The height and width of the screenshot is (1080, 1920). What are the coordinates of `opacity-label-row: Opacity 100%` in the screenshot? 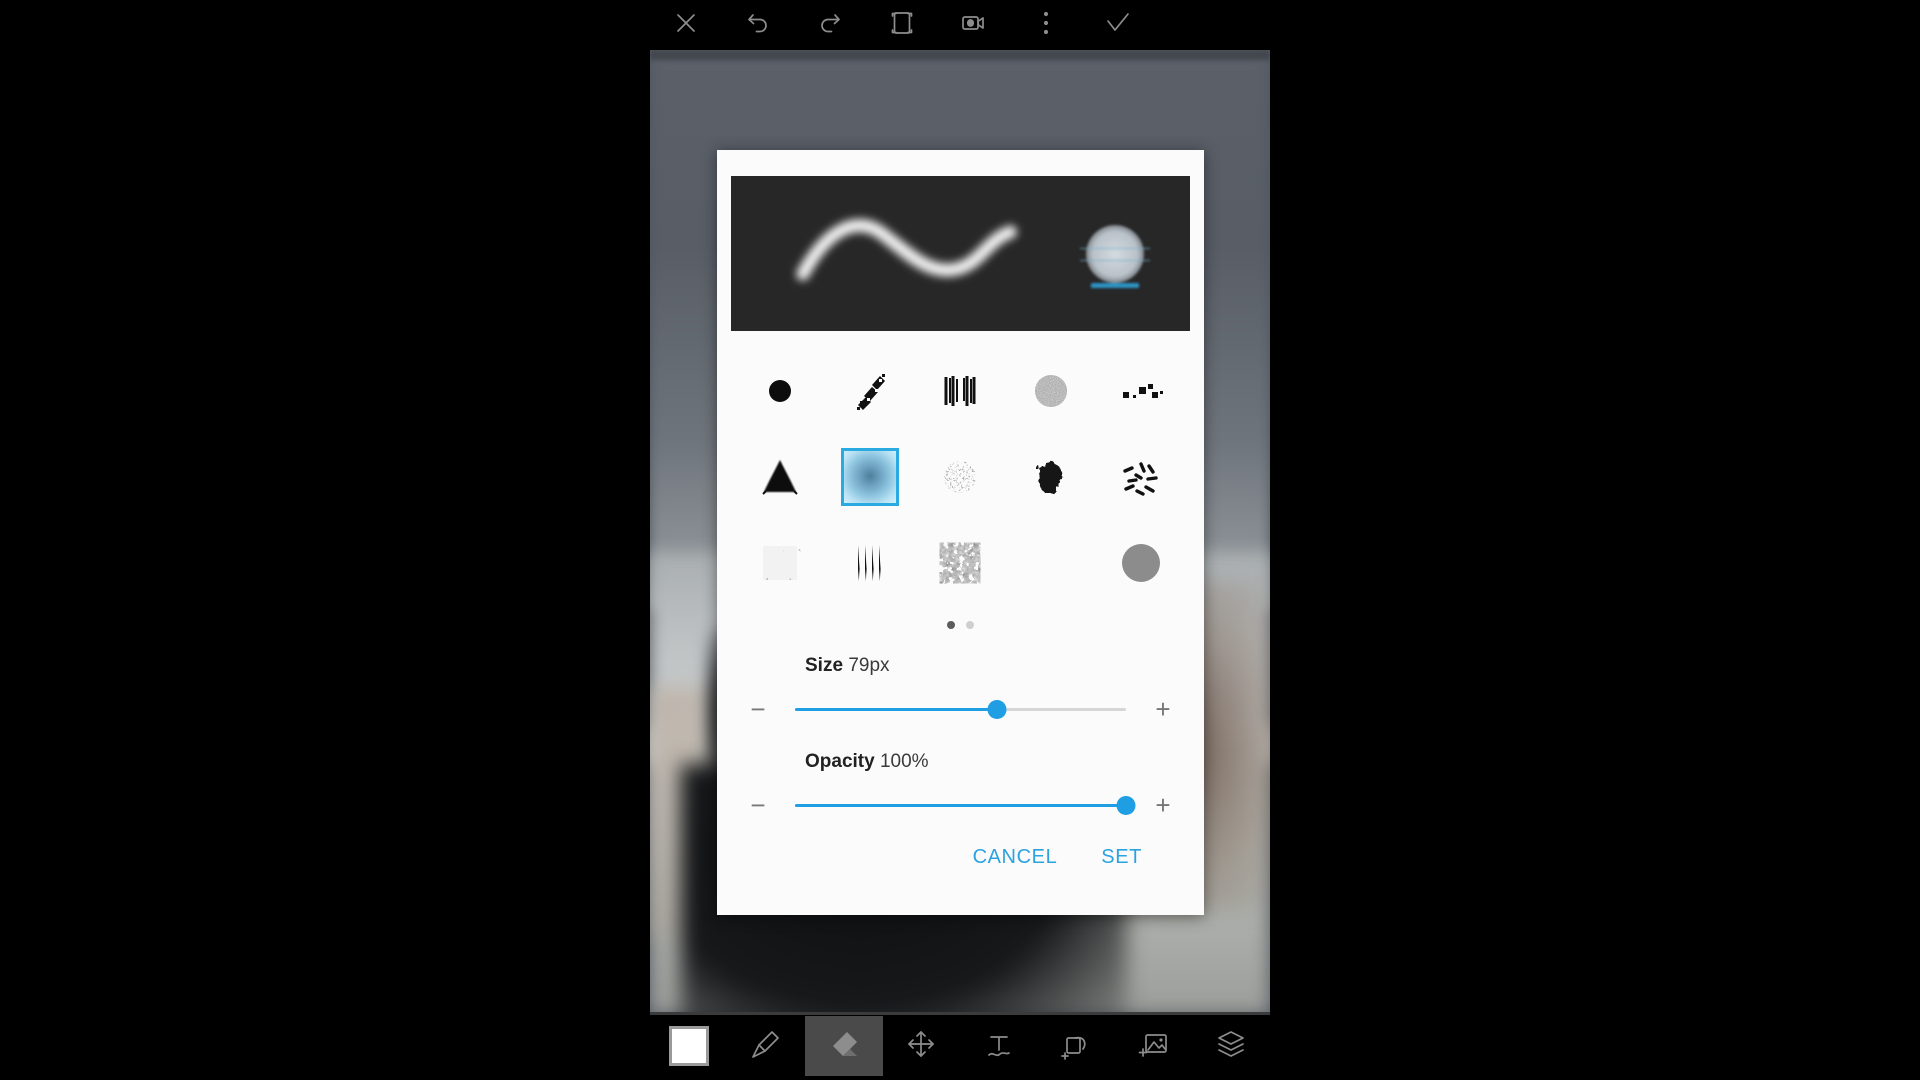 It's located at (995, 762).